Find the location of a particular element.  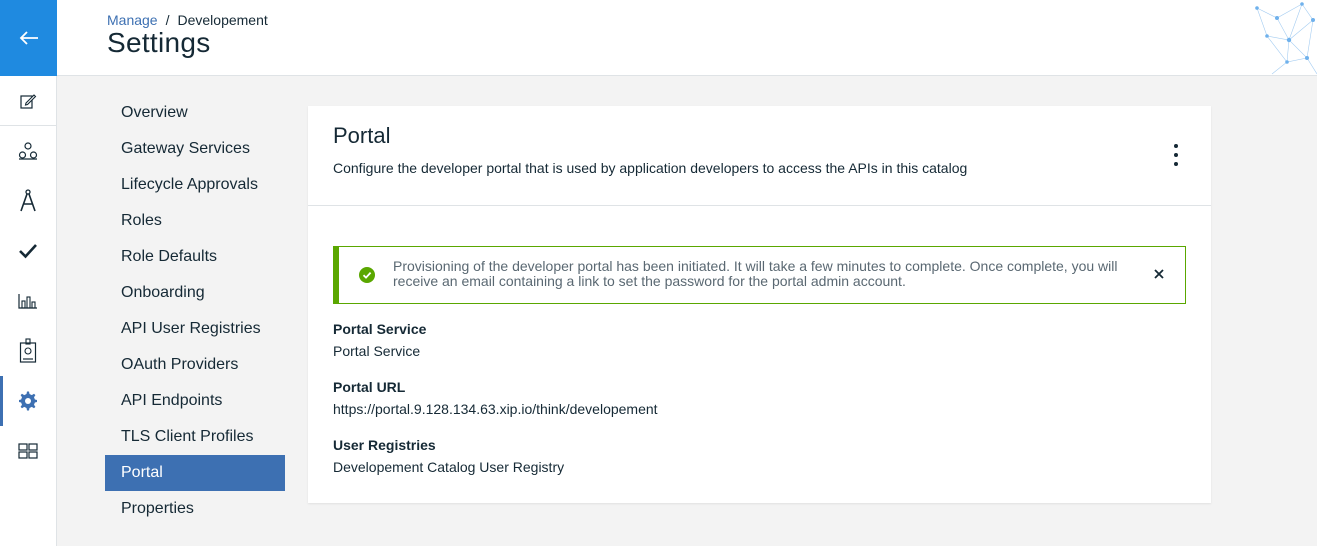

nav-item-tls-client-profiles: TLS Client Profiles is located at coordinates (195, 437).